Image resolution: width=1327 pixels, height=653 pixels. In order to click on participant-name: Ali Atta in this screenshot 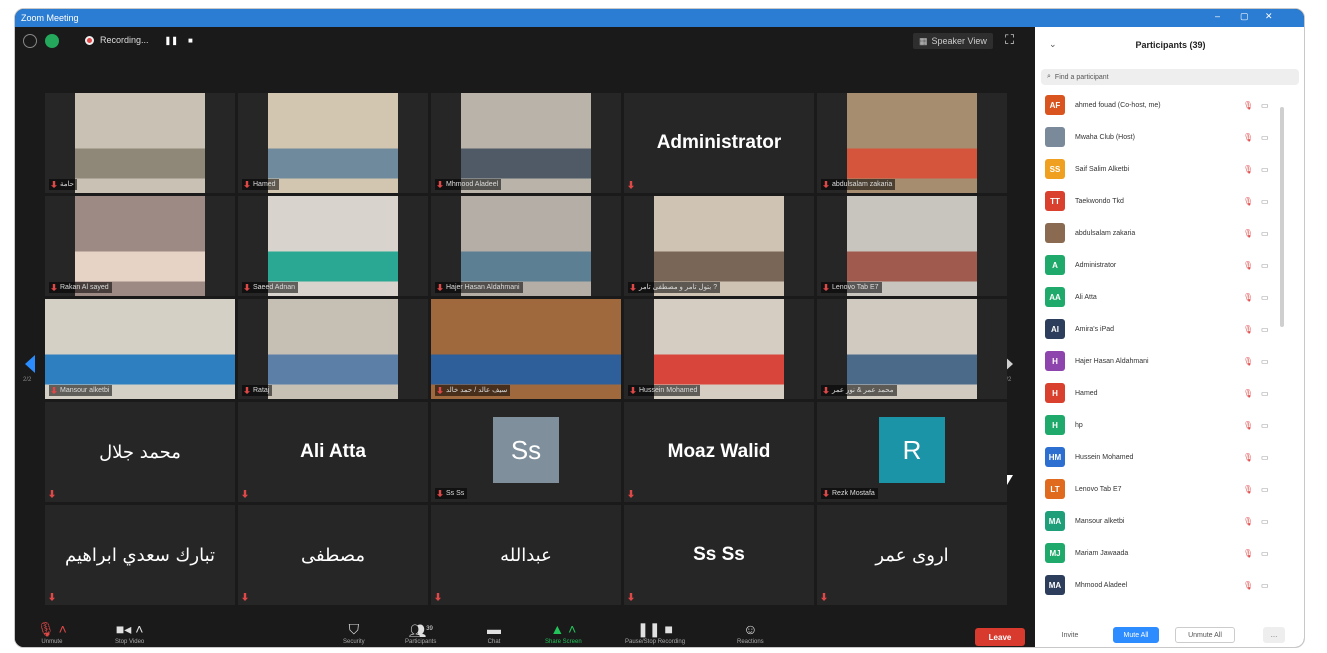, I will do `click(1086, 297)`.